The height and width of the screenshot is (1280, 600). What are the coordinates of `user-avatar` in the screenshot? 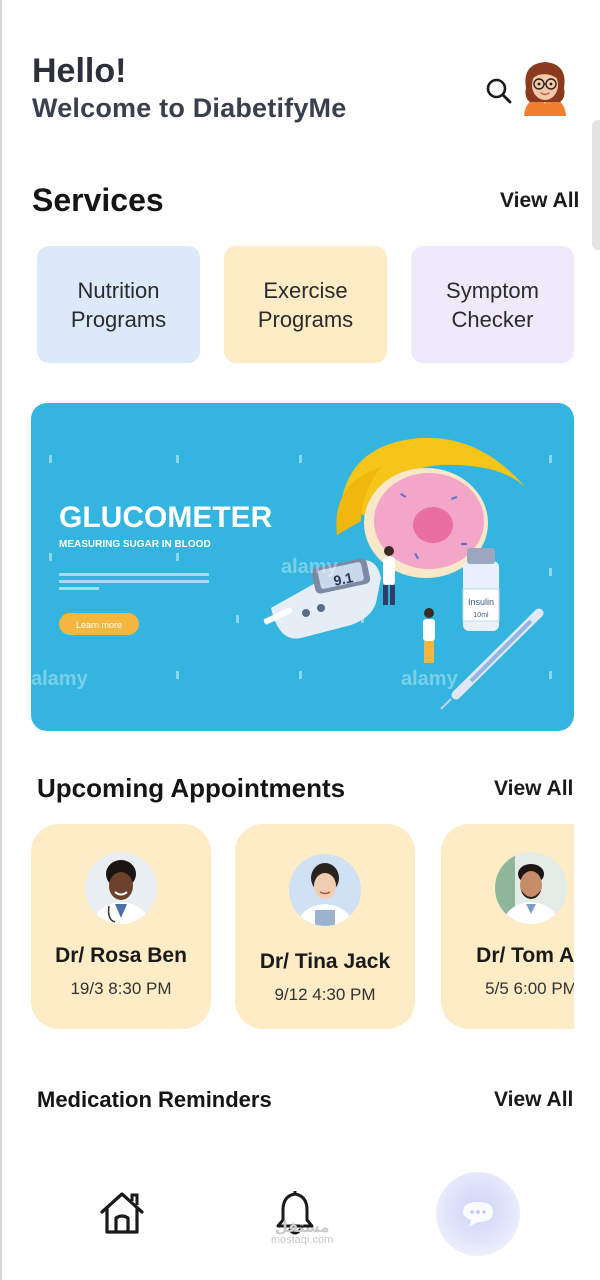 It's located at (545, 88).